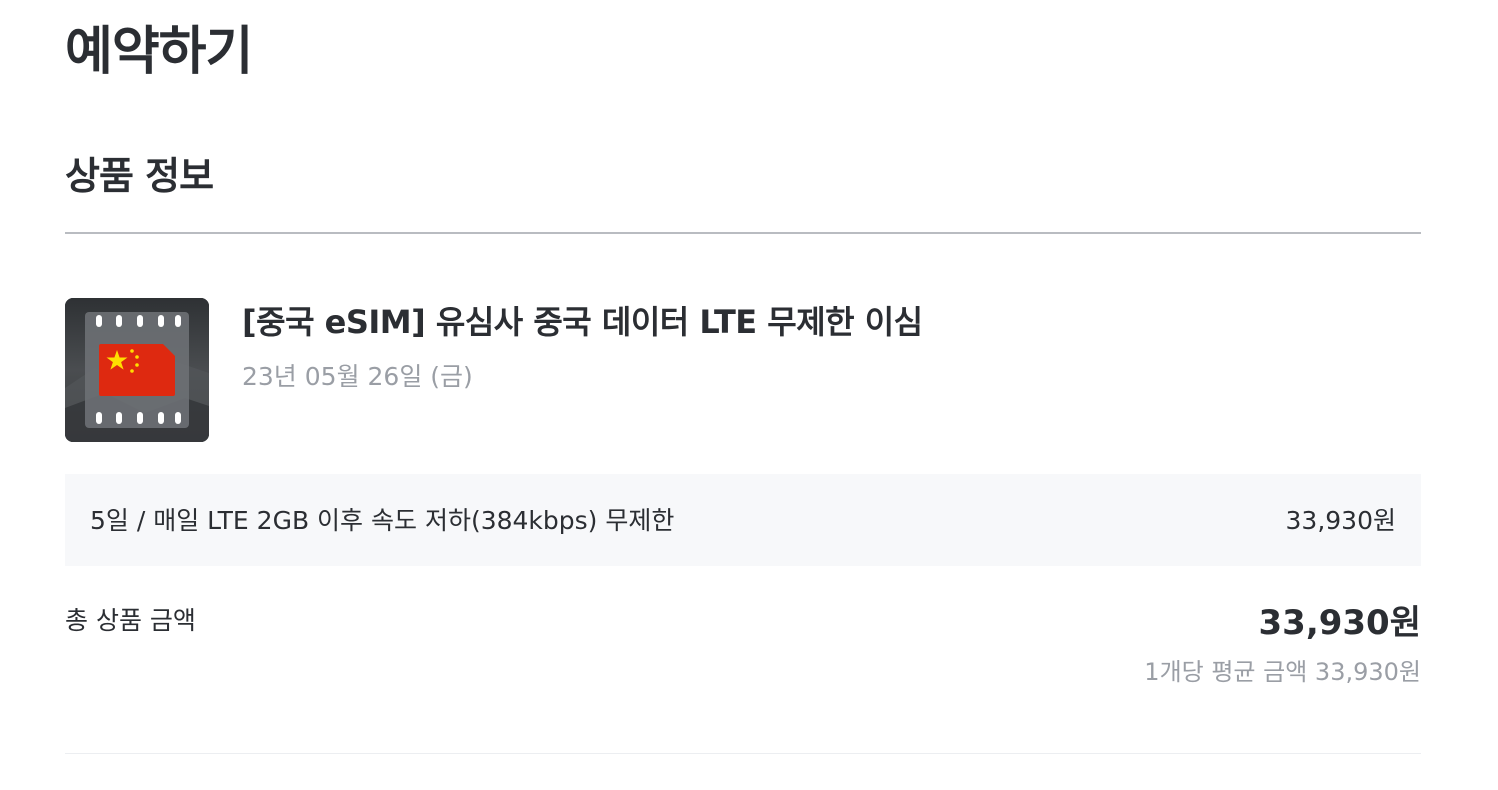  Describe the element at coordinates (159, 52) in the screenshot. I see `page-title: 예약하기` at that location.